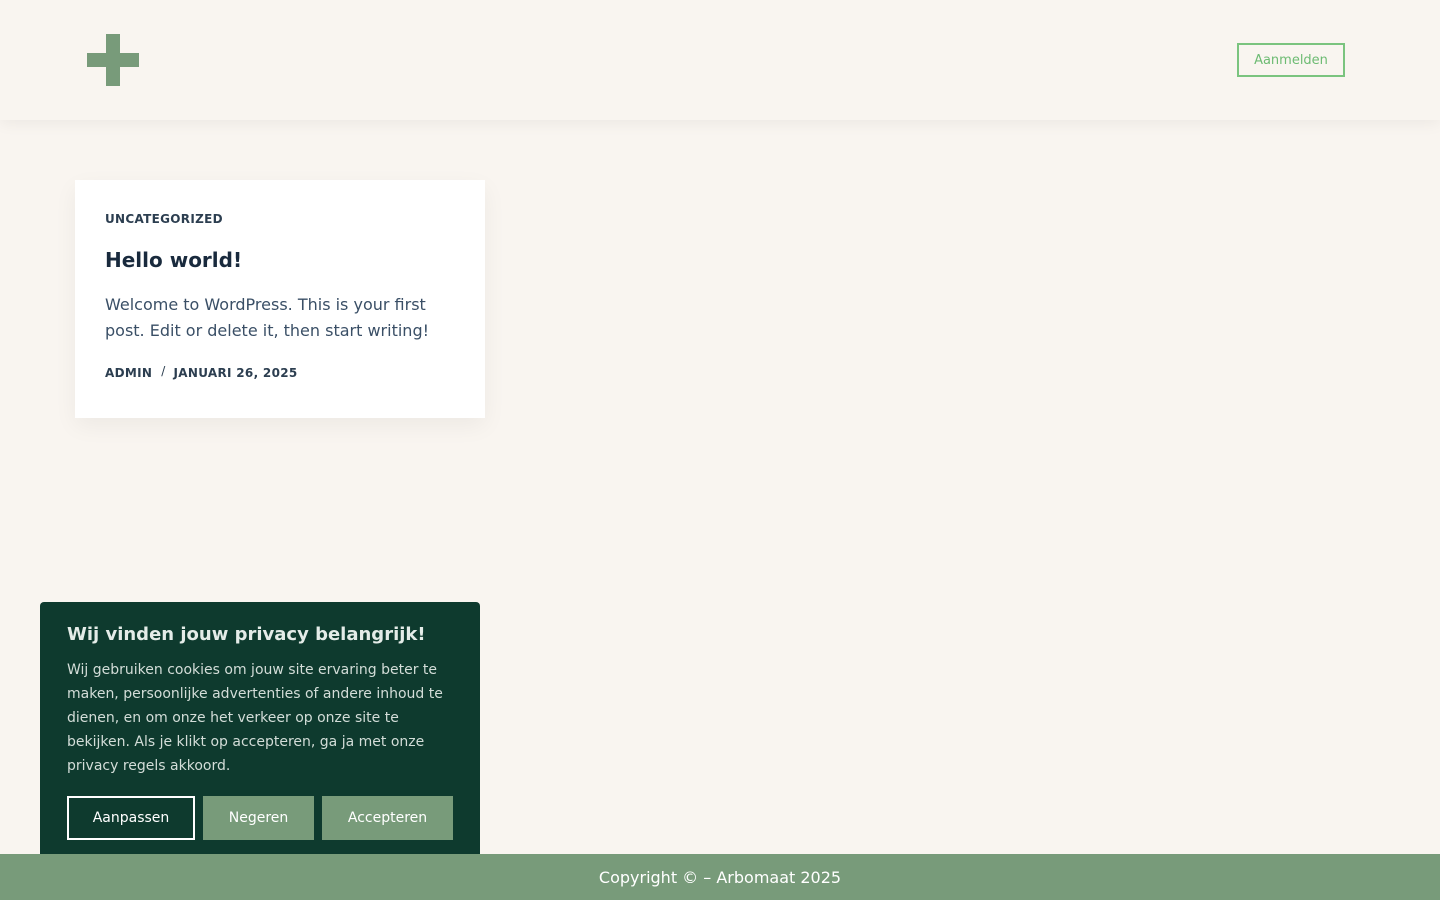 The height and width of the screenshot is (900, 1440). Describe the element at coordinates (246, 634) in the screenshot. I see `cookie-title: Wij vinden jouw privacy belangrijk!` at that location.